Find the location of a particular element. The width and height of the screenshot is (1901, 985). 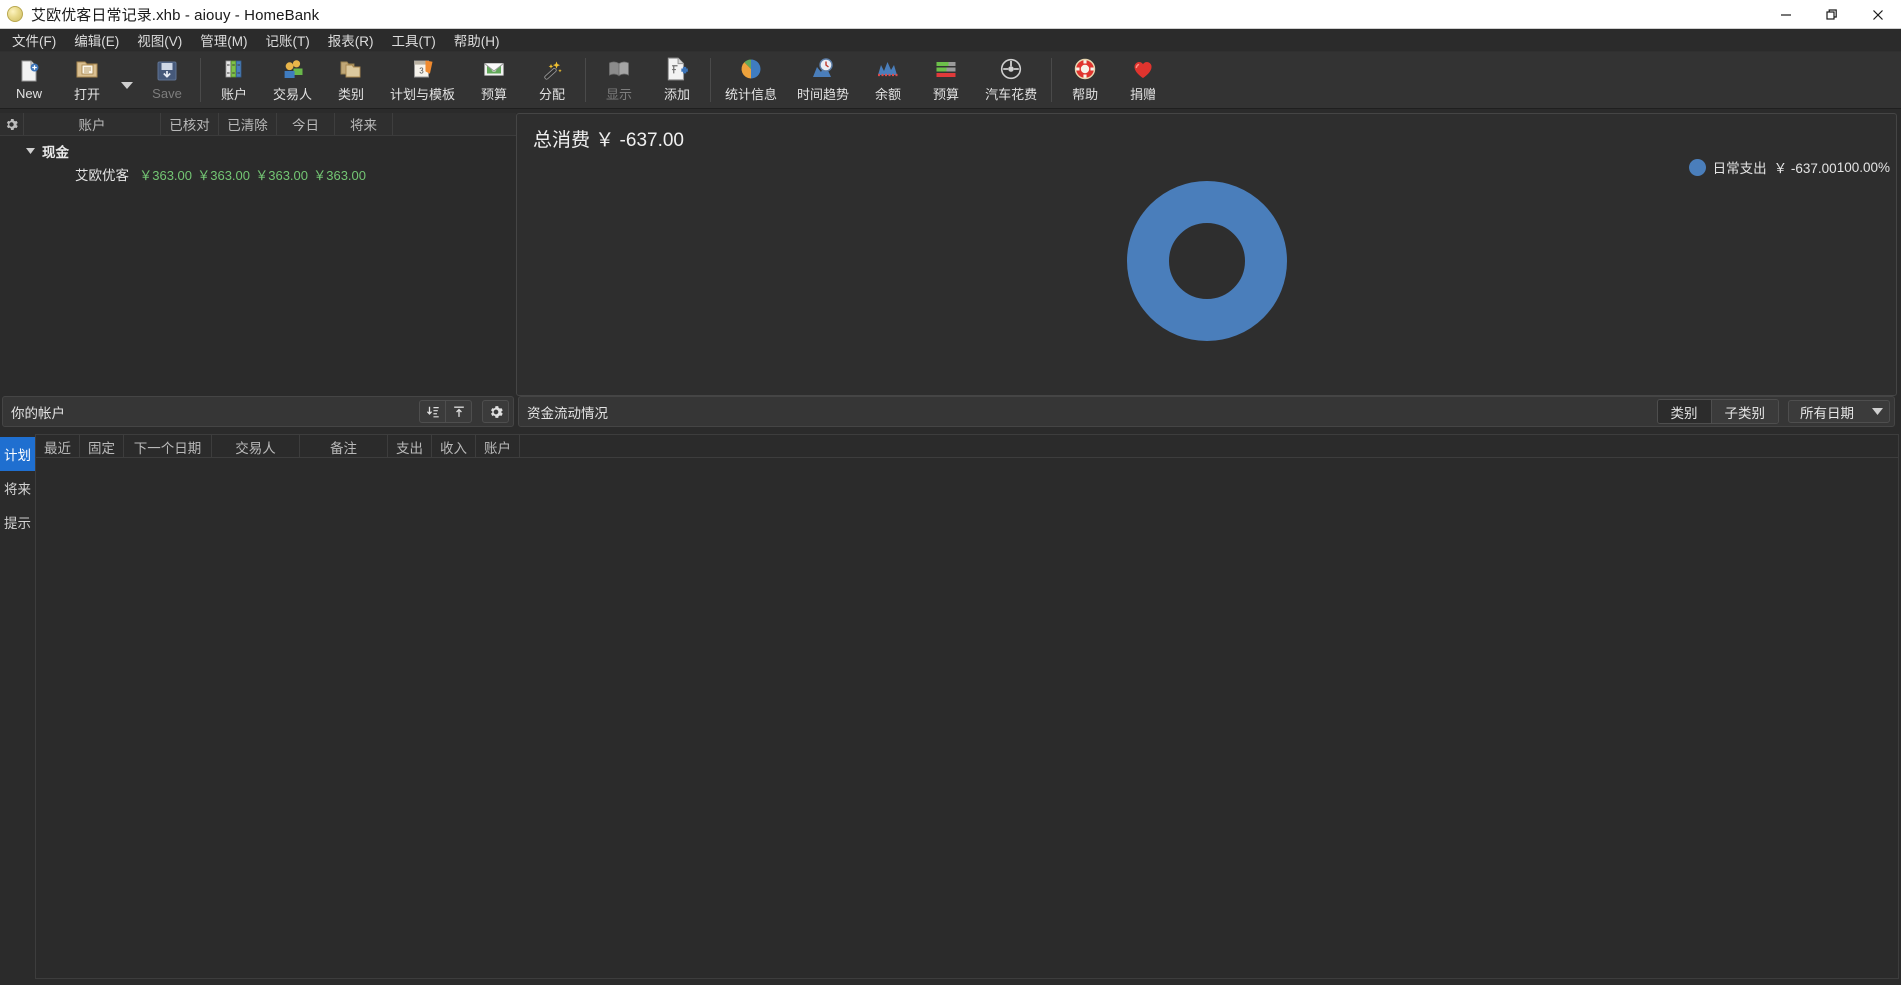

toolbar-assign-button: 分配 is located at coordinates (552, 80).